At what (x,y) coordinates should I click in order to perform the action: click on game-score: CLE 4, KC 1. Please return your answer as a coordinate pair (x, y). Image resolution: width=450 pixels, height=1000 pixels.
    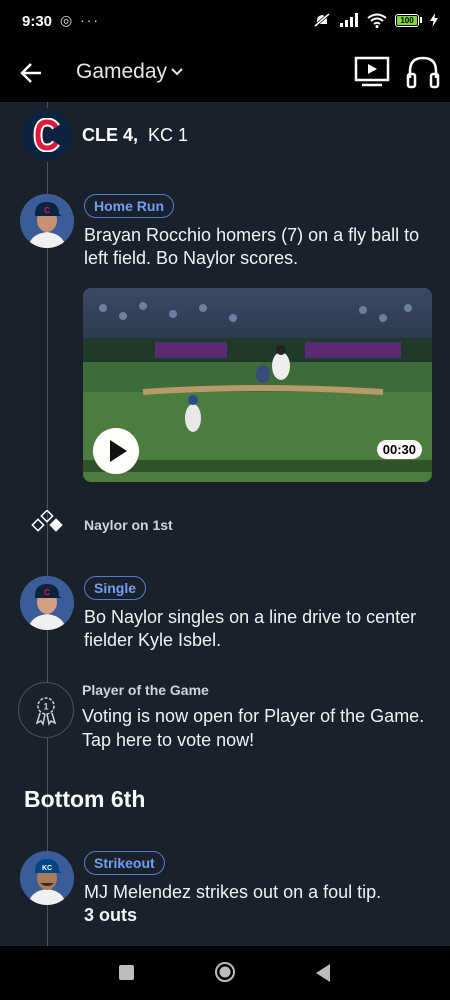
    Looking at the image, I should click on (135, 135).